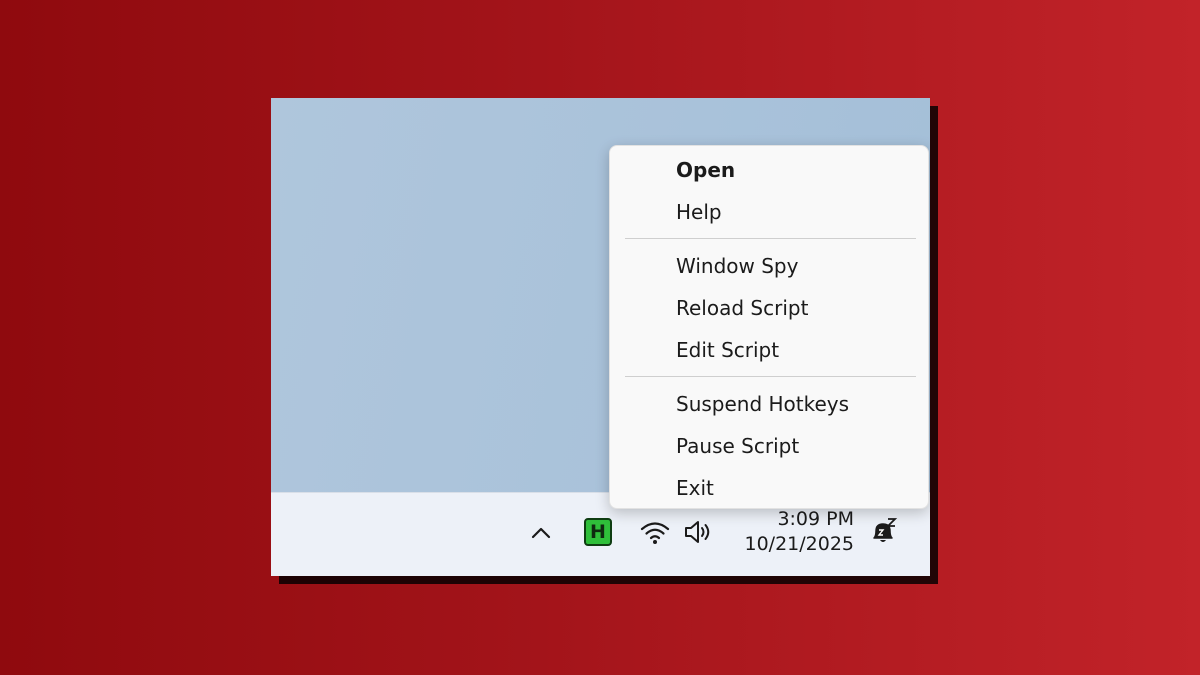  What do you see at coordinates (727, 350) in the screenshot?
I see `menu-item-edit-script: Edit Script` at bounding box center [727, 350].